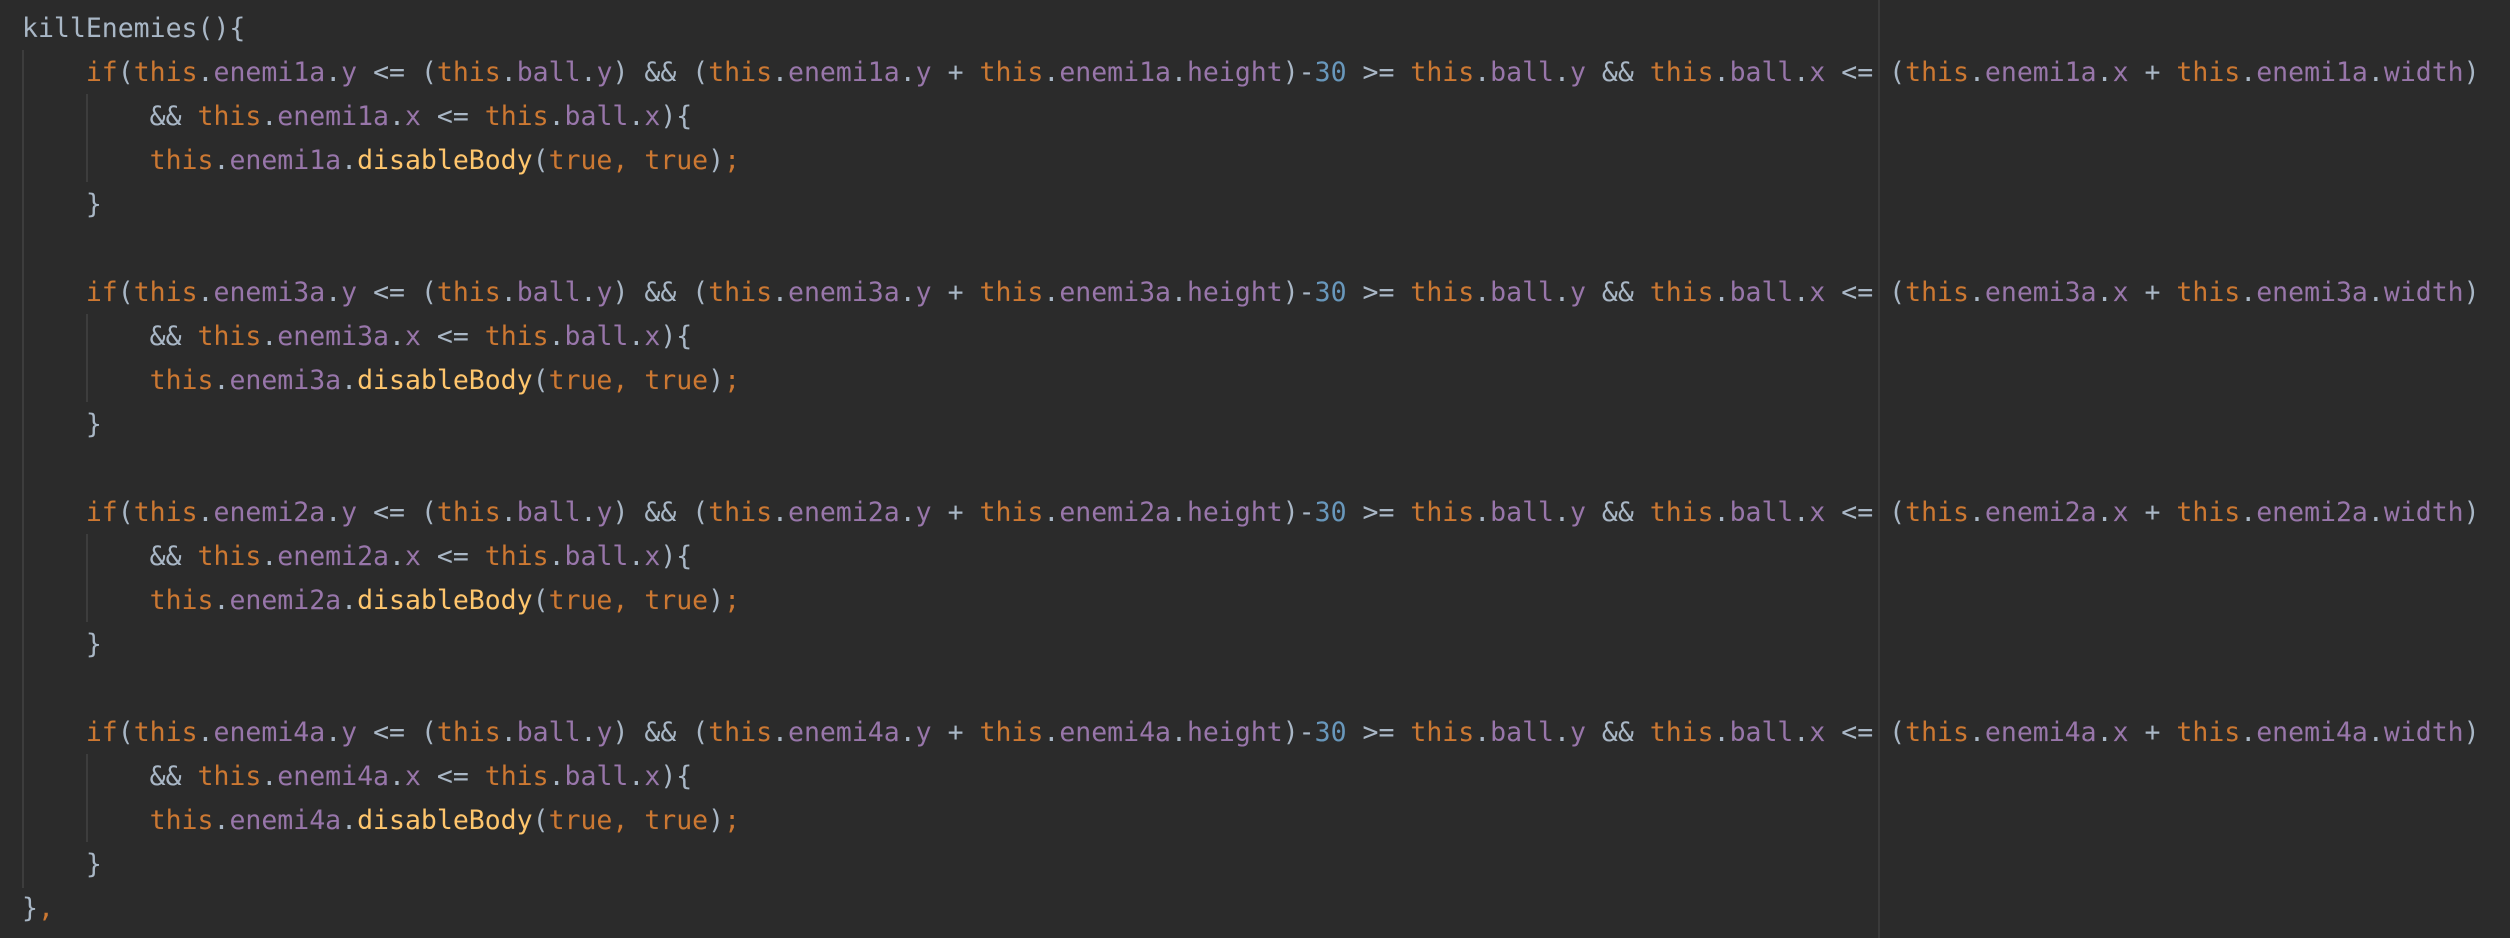 The height and width of the screenshot is (938, 2510). Describe the element at coordinates (660, 292) in the screenshot. I see `code-text: ) && (` at that location.